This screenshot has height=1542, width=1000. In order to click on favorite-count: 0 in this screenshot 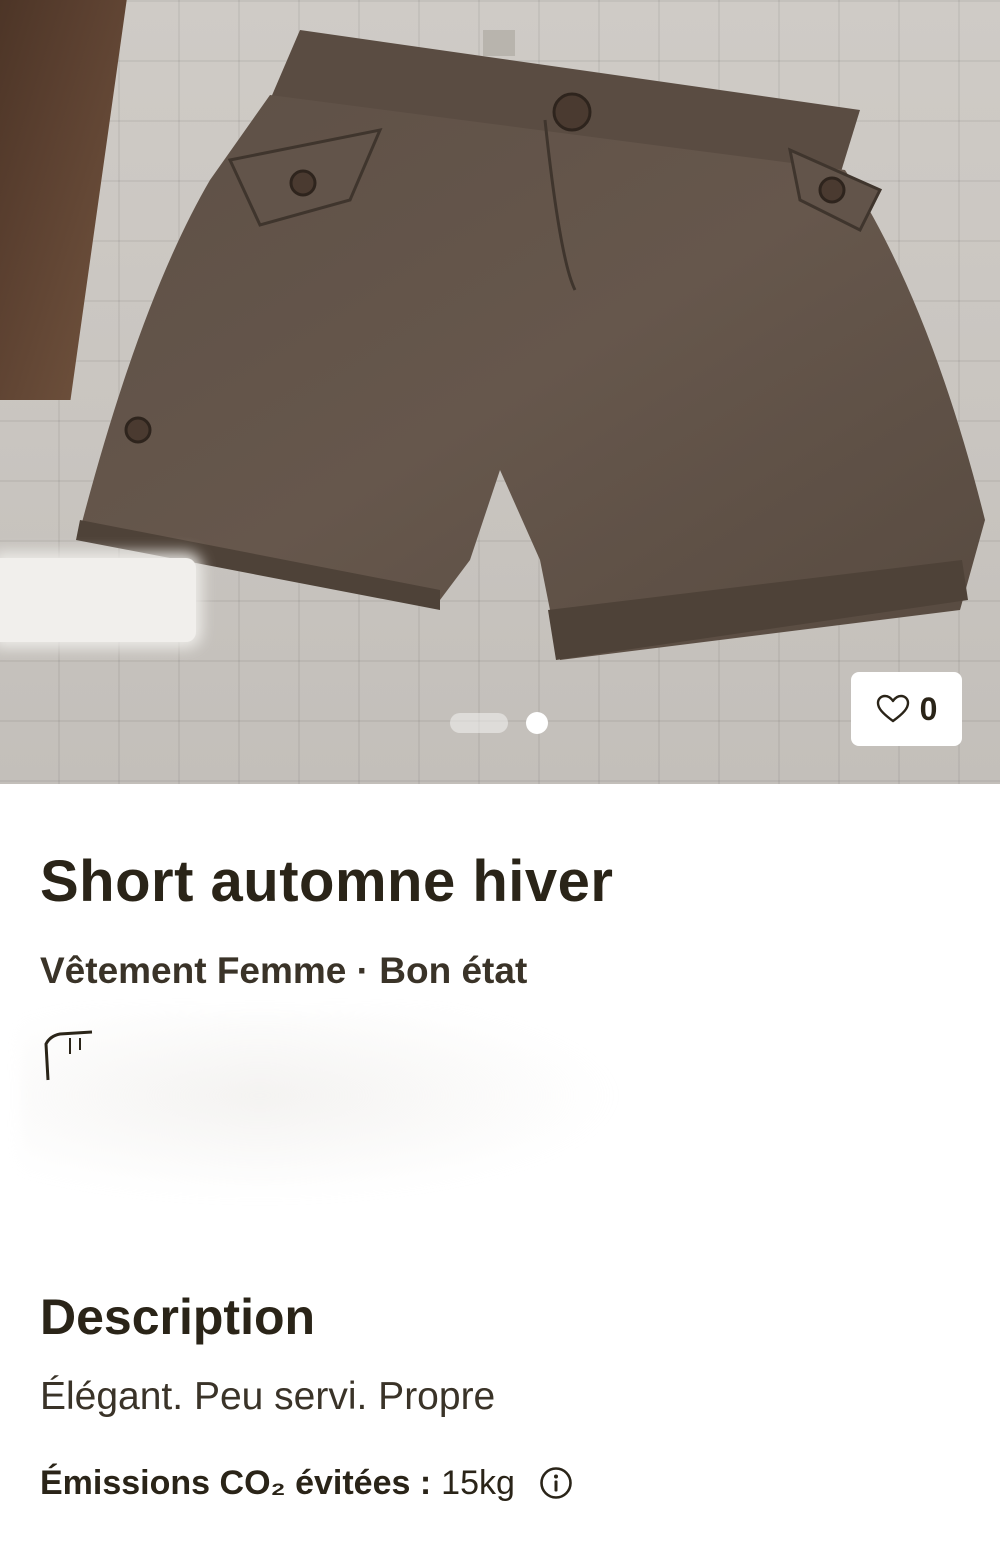, I will do `click(928, 708)`.